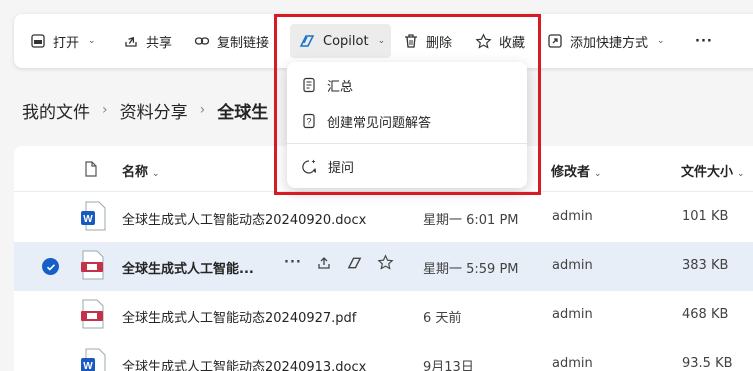  I want to click on file-size: 93.5 KB, so click(707, 363).